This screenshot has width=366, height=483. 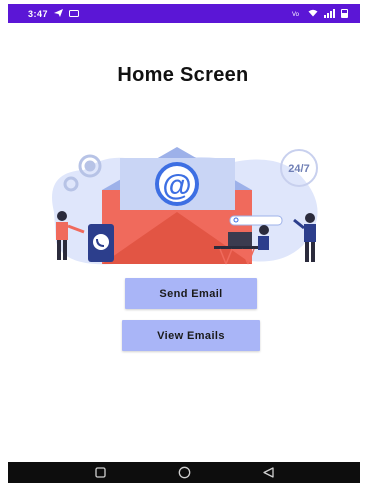 What do you see at coordinates (38, 13) in the screenshot?
I see `status-time: 3:47` at bounding box center [38, 13].